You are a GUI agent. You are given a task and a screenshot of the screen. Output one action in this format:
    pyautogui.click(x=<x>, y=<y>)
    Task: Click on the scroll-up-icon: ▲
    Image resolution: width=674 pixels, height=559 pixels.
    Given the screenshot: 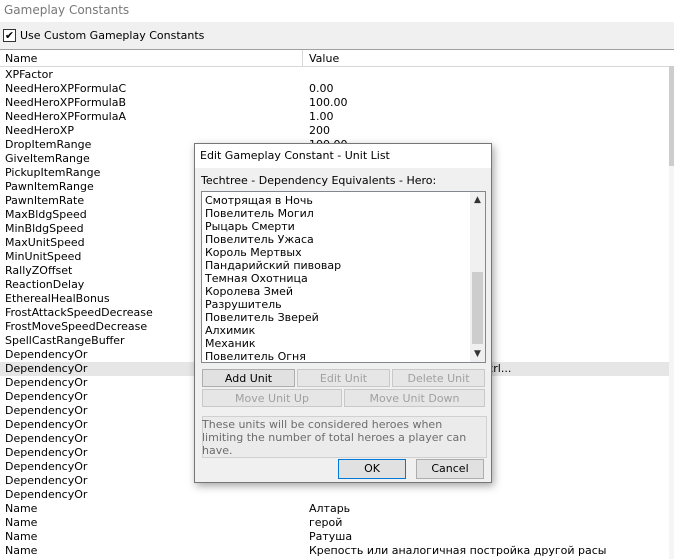 What is the action you would take?
    pyautogui.click(x=477, y=200)
    